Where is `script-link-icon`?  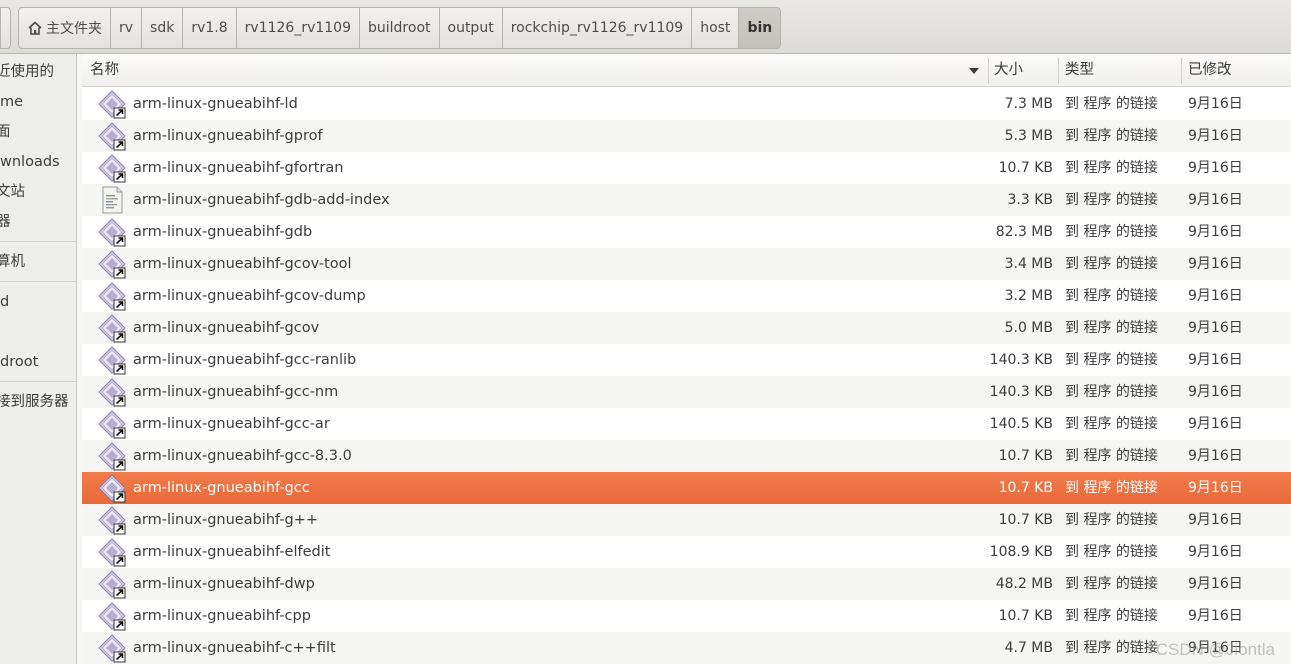 script-link-icon is located at coordinates (112, 200).